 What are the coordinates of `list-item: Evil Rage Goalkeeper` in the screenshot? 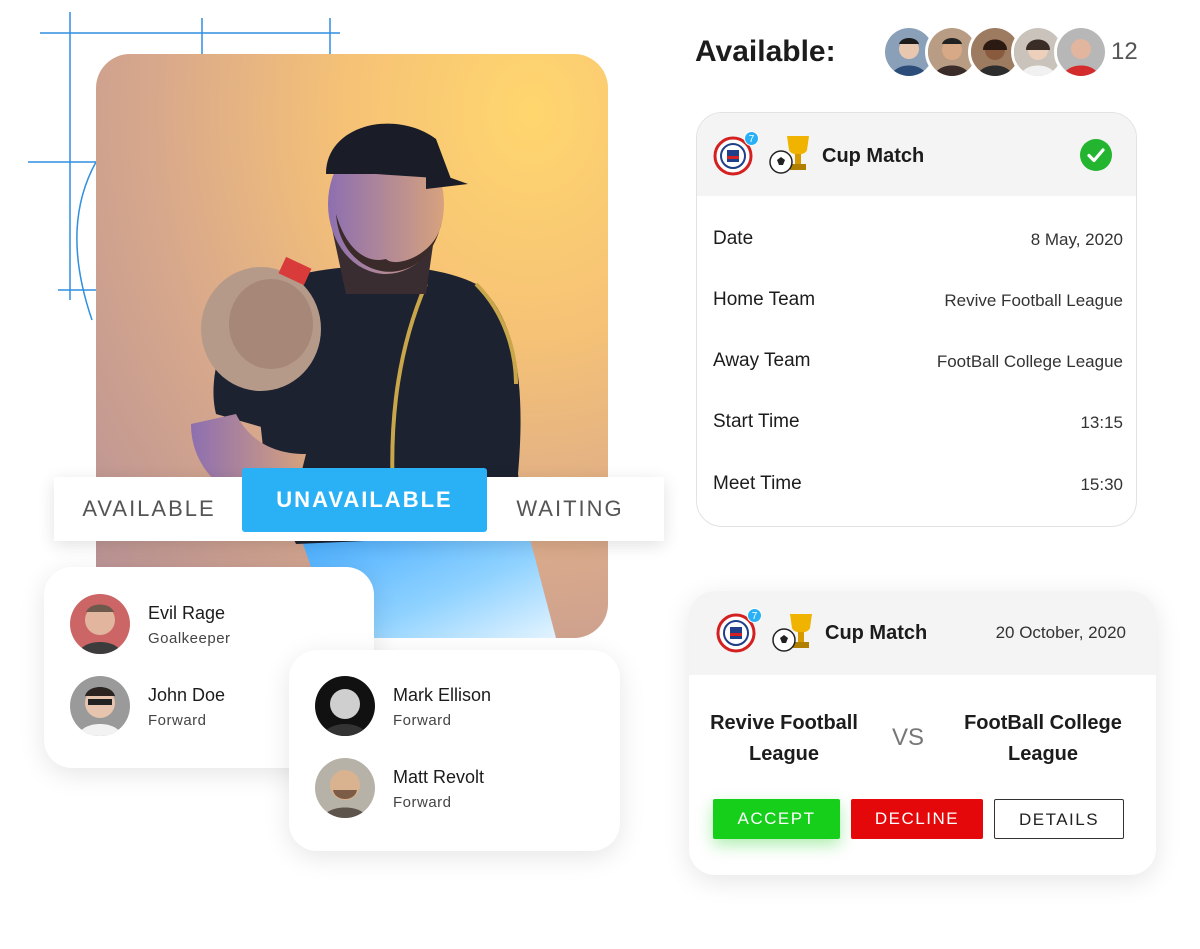 It's located at (215, 624).